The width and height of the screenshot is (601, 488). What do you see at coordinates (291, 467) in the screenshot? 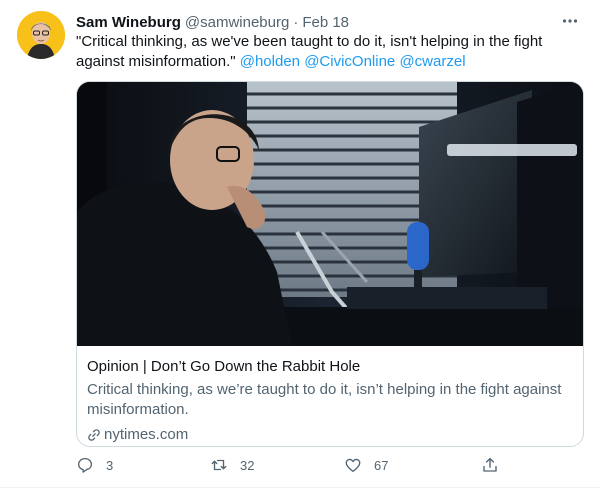
I see `tweet-actions: 3 32 67` at bounding box center [291, 467].